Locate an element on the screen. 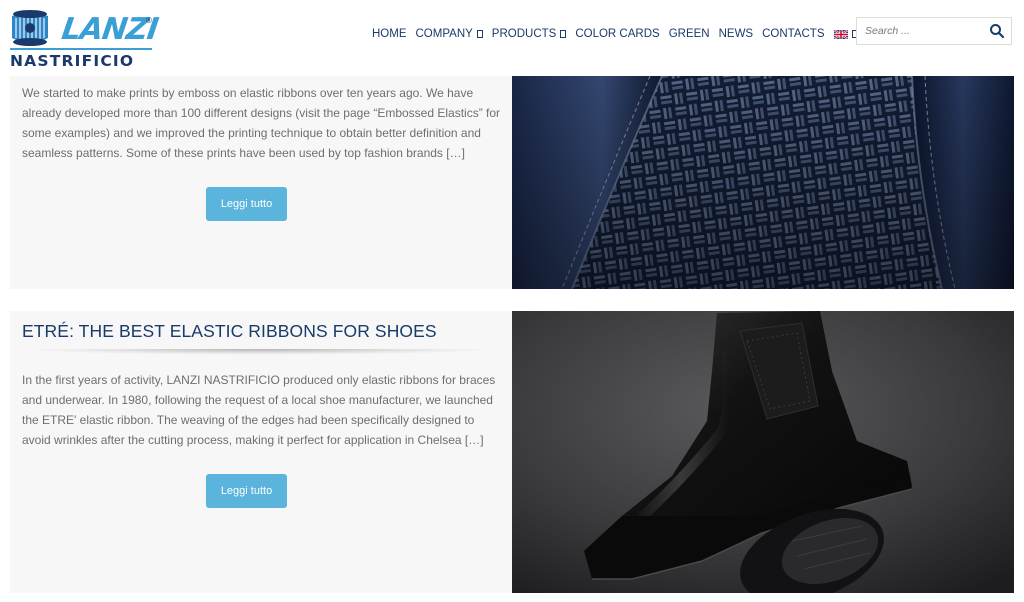  language-switcher is located at coordinates (845, 34).